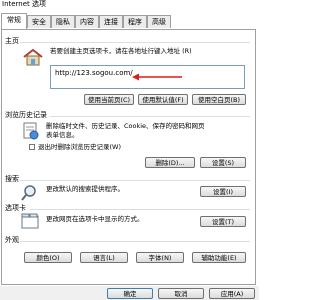 This screenshot has width=320, height=300. I want to click on homepage-section-label: 主页, so click(12, 41).